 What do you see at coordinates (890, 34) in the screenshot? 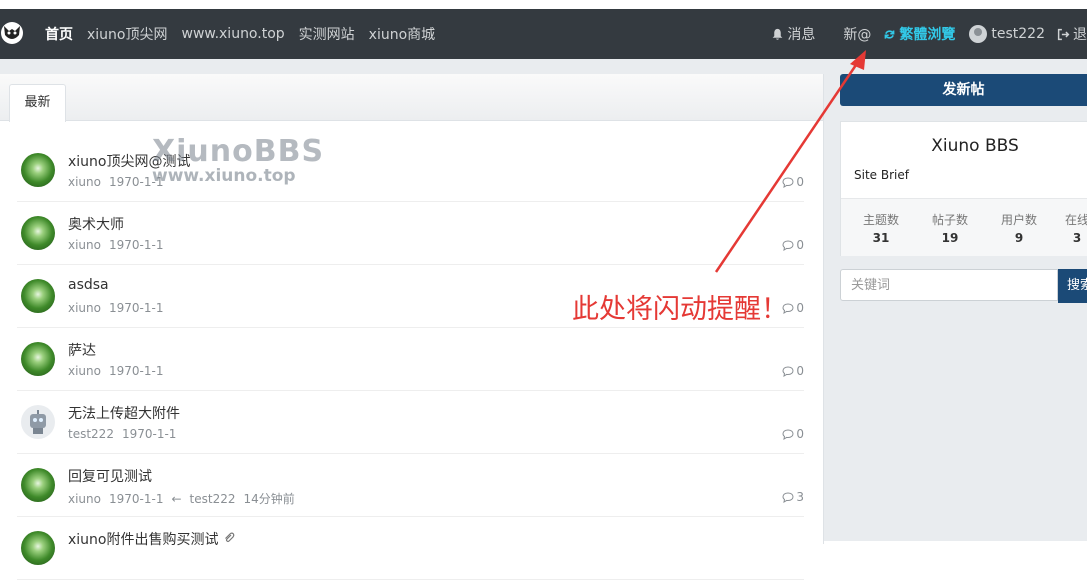
I see `refresh-icon` at bounding box center [890, 34].